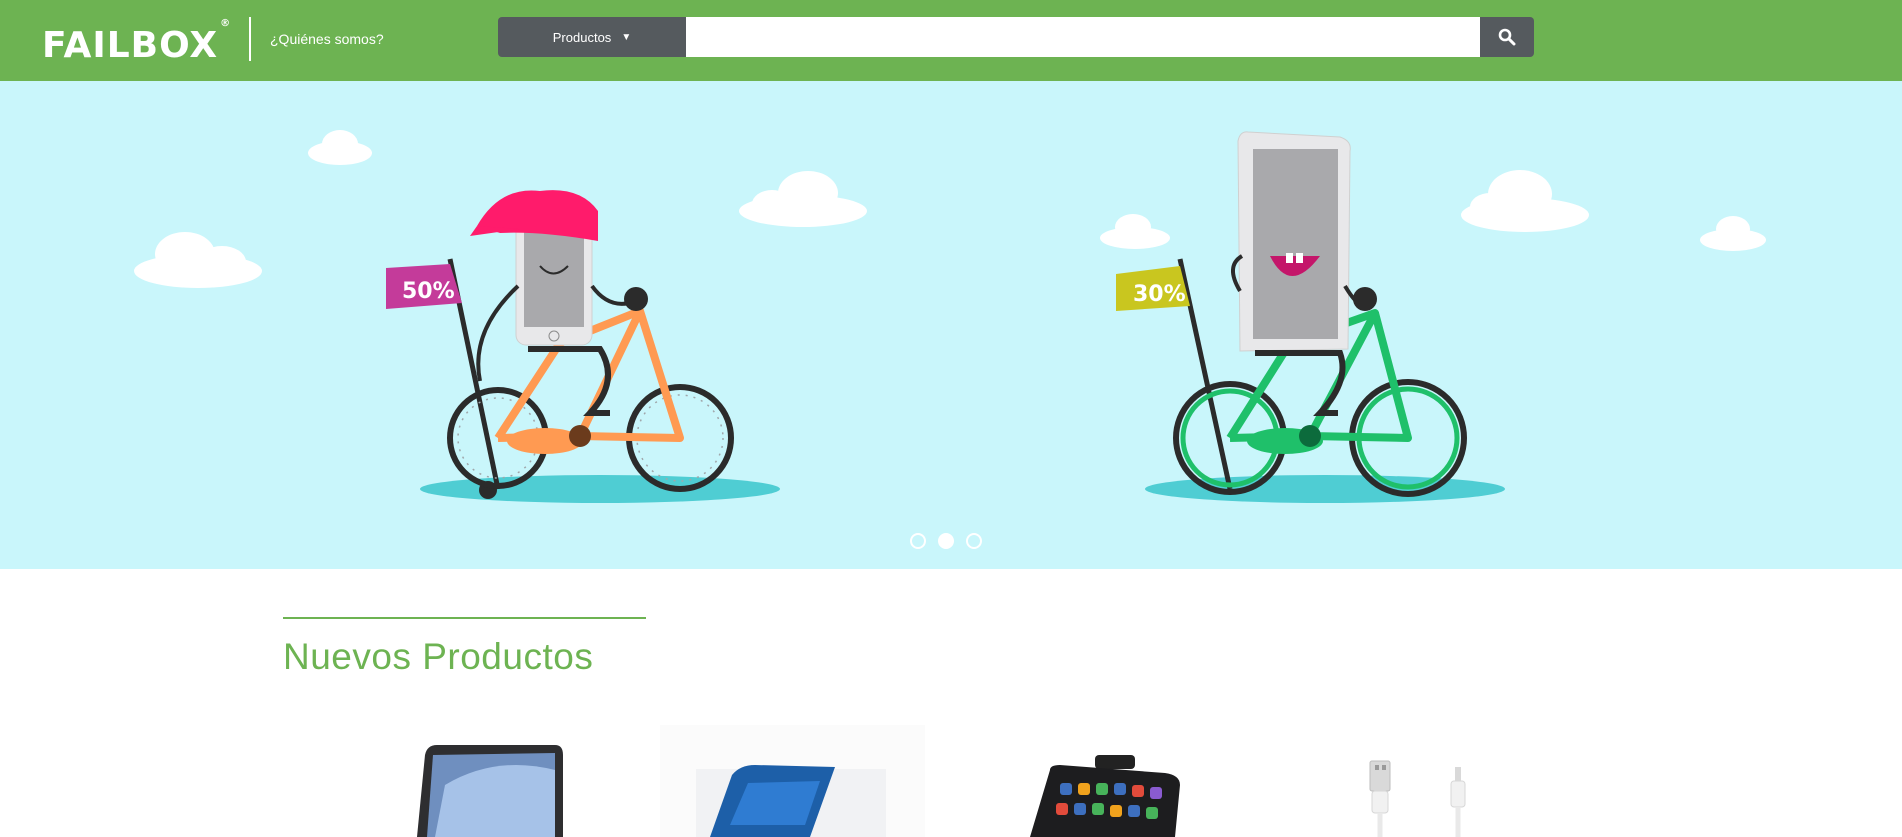 This screenshot has height=837, width=1902. What do you see at coordinates (582, 37) in the screenshot?
I see `products-dropdown-label: Productos` at bounding box center [582, 37].